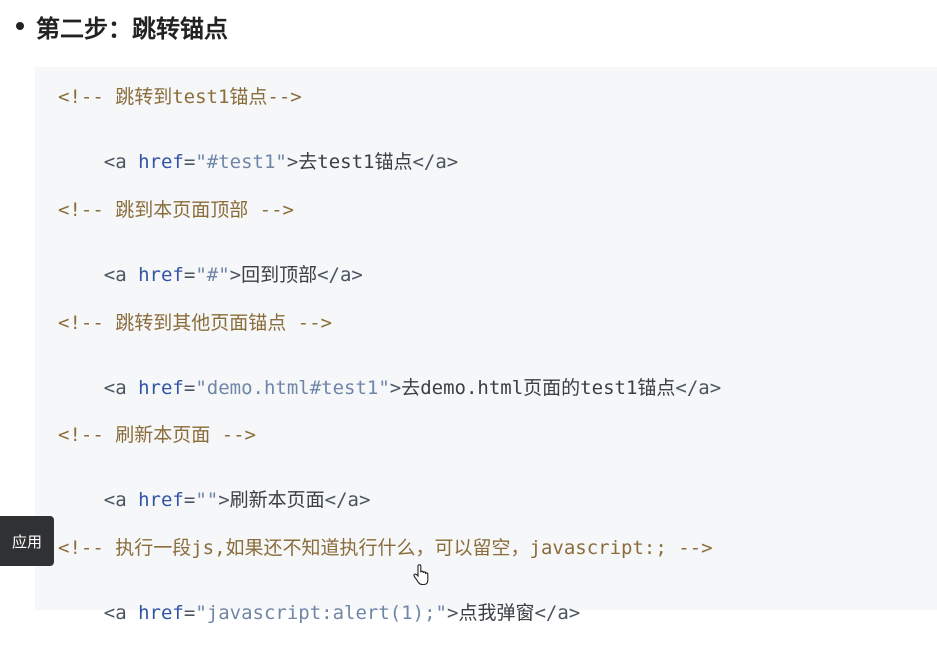 This screenshot has height=655, width=937. What do you see at coordinates (20, 26) in the screenshot?
I see `bullet-dot-icon` at bounding box center [20, 26].